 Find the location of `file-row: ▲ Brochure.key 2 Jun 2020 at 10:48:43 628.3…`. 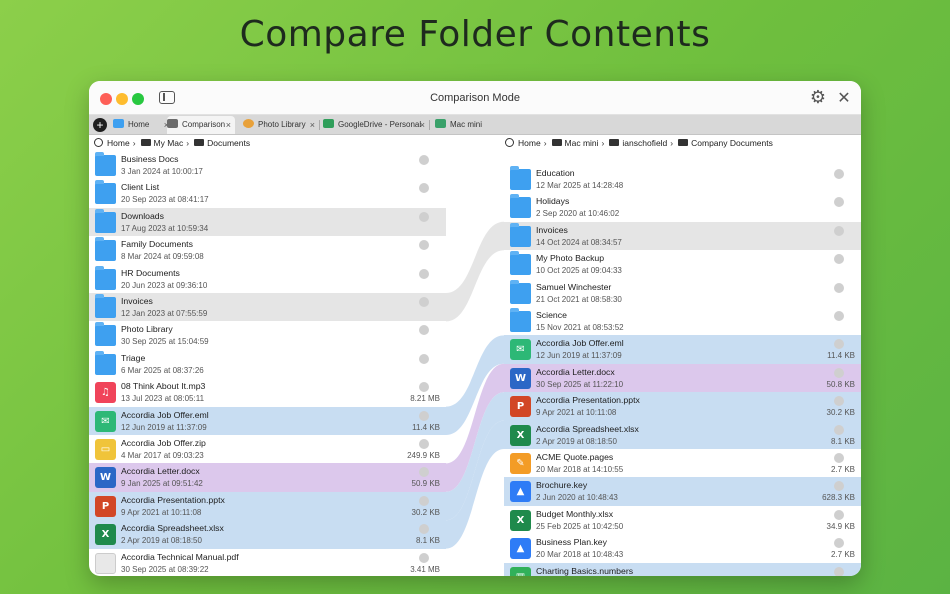

file-row: ▲ Brochure.key 2 Jun 2020 at 10:48:43 628.3… is located at coordinates (682, 491).